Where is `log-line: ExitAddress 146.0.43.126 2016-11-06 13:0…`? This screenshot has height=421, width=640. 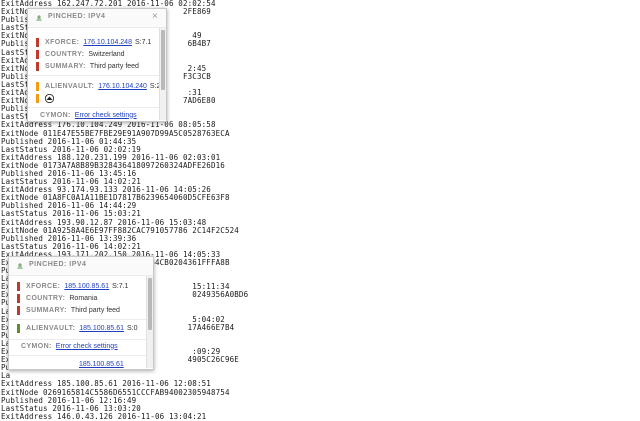
log-line: ExitAddress 146.0.43.126 2016-11-06 13:0… is located at coordinates (104, 416).